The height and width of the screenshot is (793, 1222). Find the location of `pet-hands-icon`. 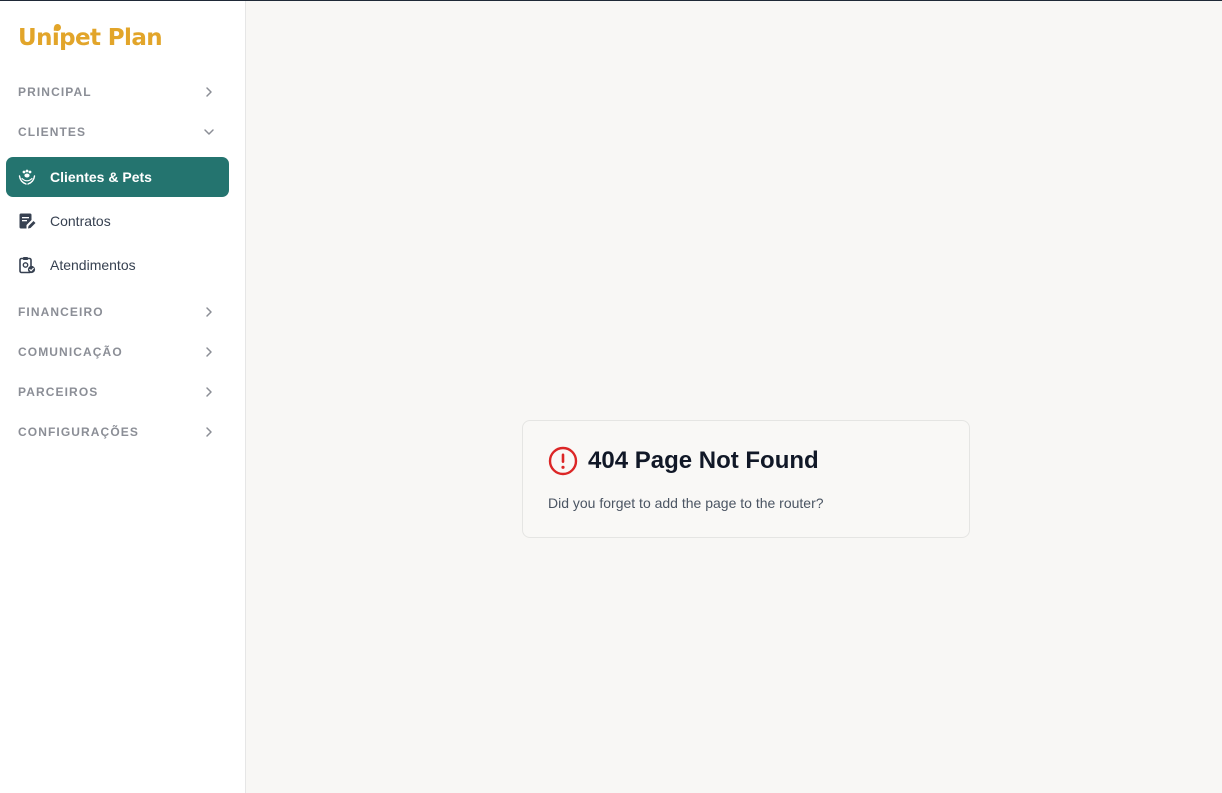

pet-hands-icon is located at coordinates (27, 177).